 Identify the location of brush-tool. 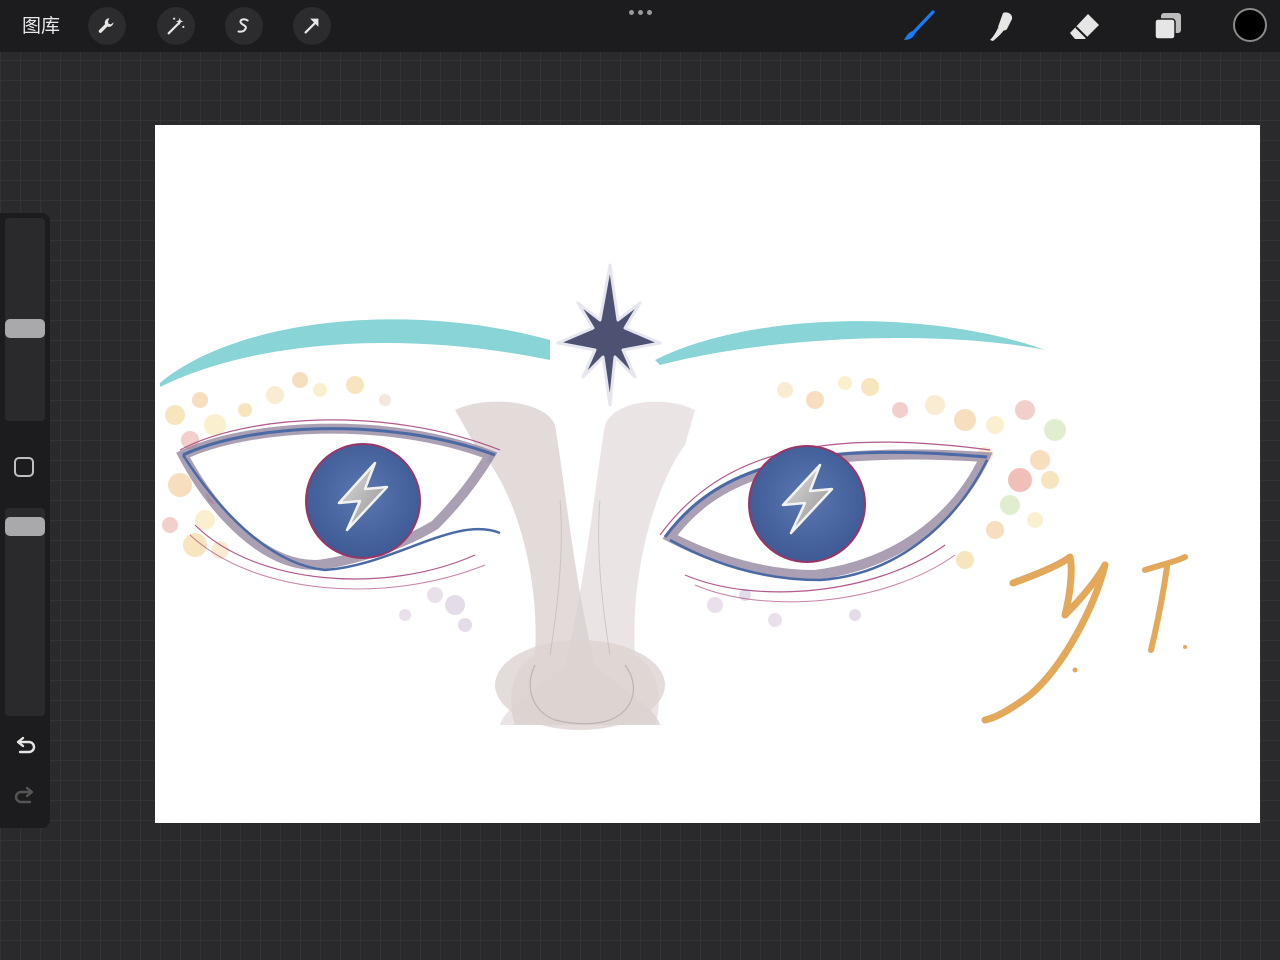
(919, 26).